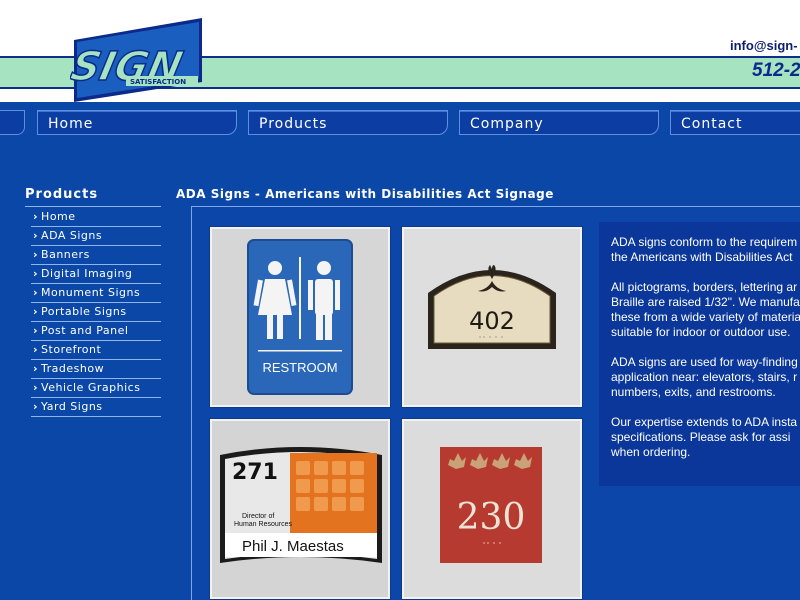 The width and height of the screenshot is (800, 600). Describe the element at coordinates (96, 217) in the screenshot. I see `sidebar-item-home: › Home` at that location.